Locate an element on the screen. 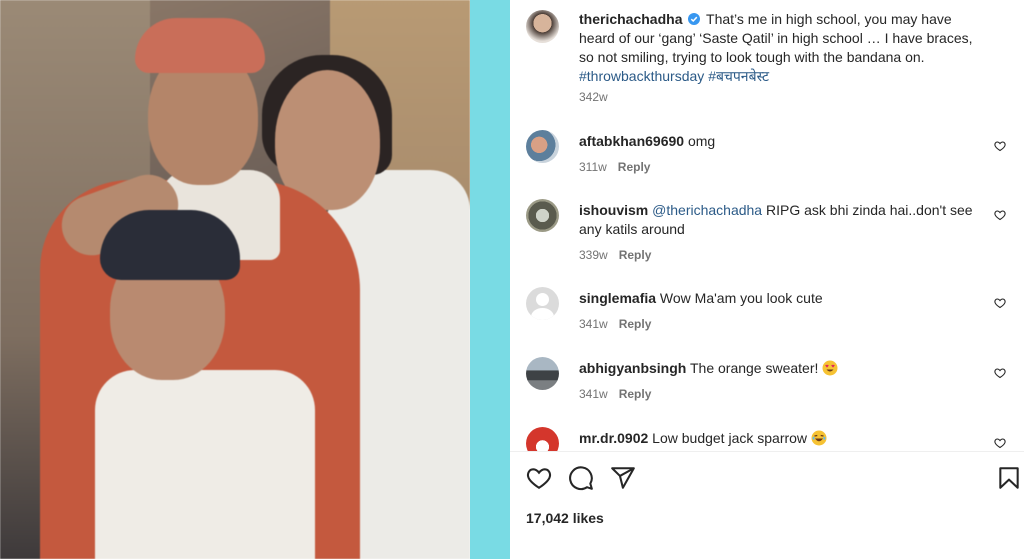 This screenshot has height=559, width=1024. commenter-username: aftabkhan69690 is located at coordinates (631, 141).